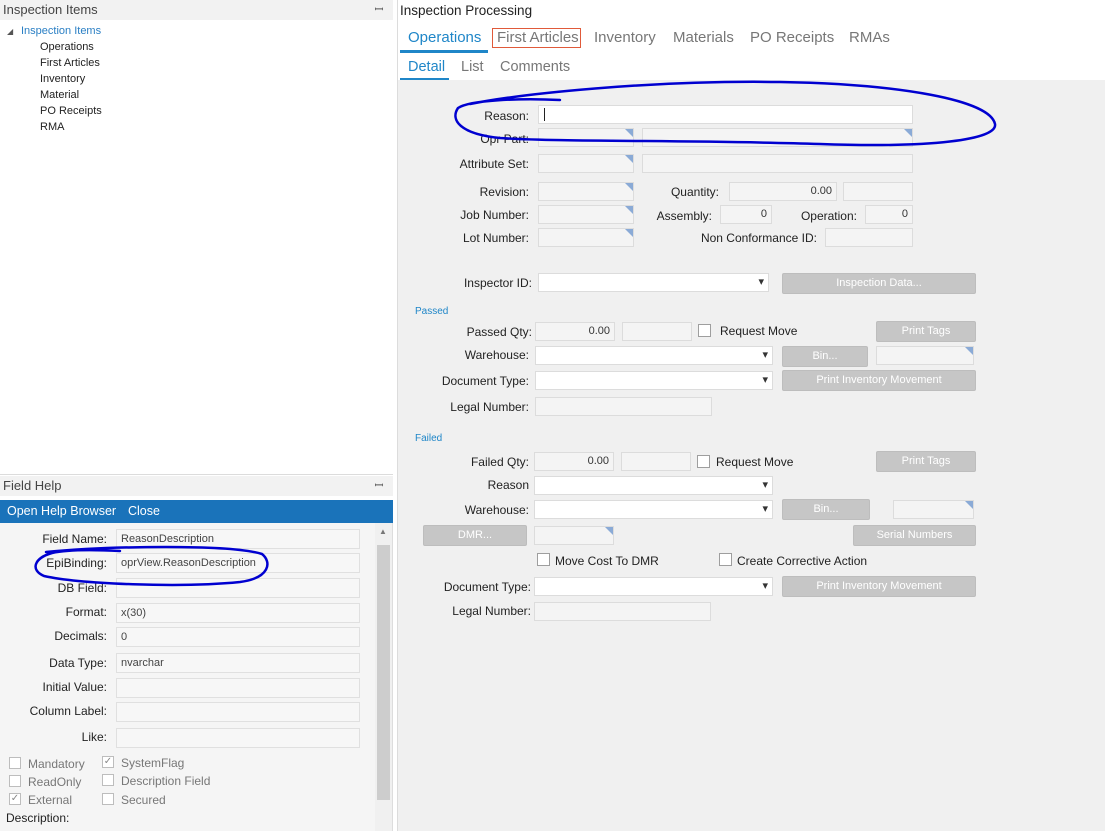  Describe the element at coordinates (238, 563) in the screenshot. I see `epibinding-value: oprView.ReasonDescription` at that location.